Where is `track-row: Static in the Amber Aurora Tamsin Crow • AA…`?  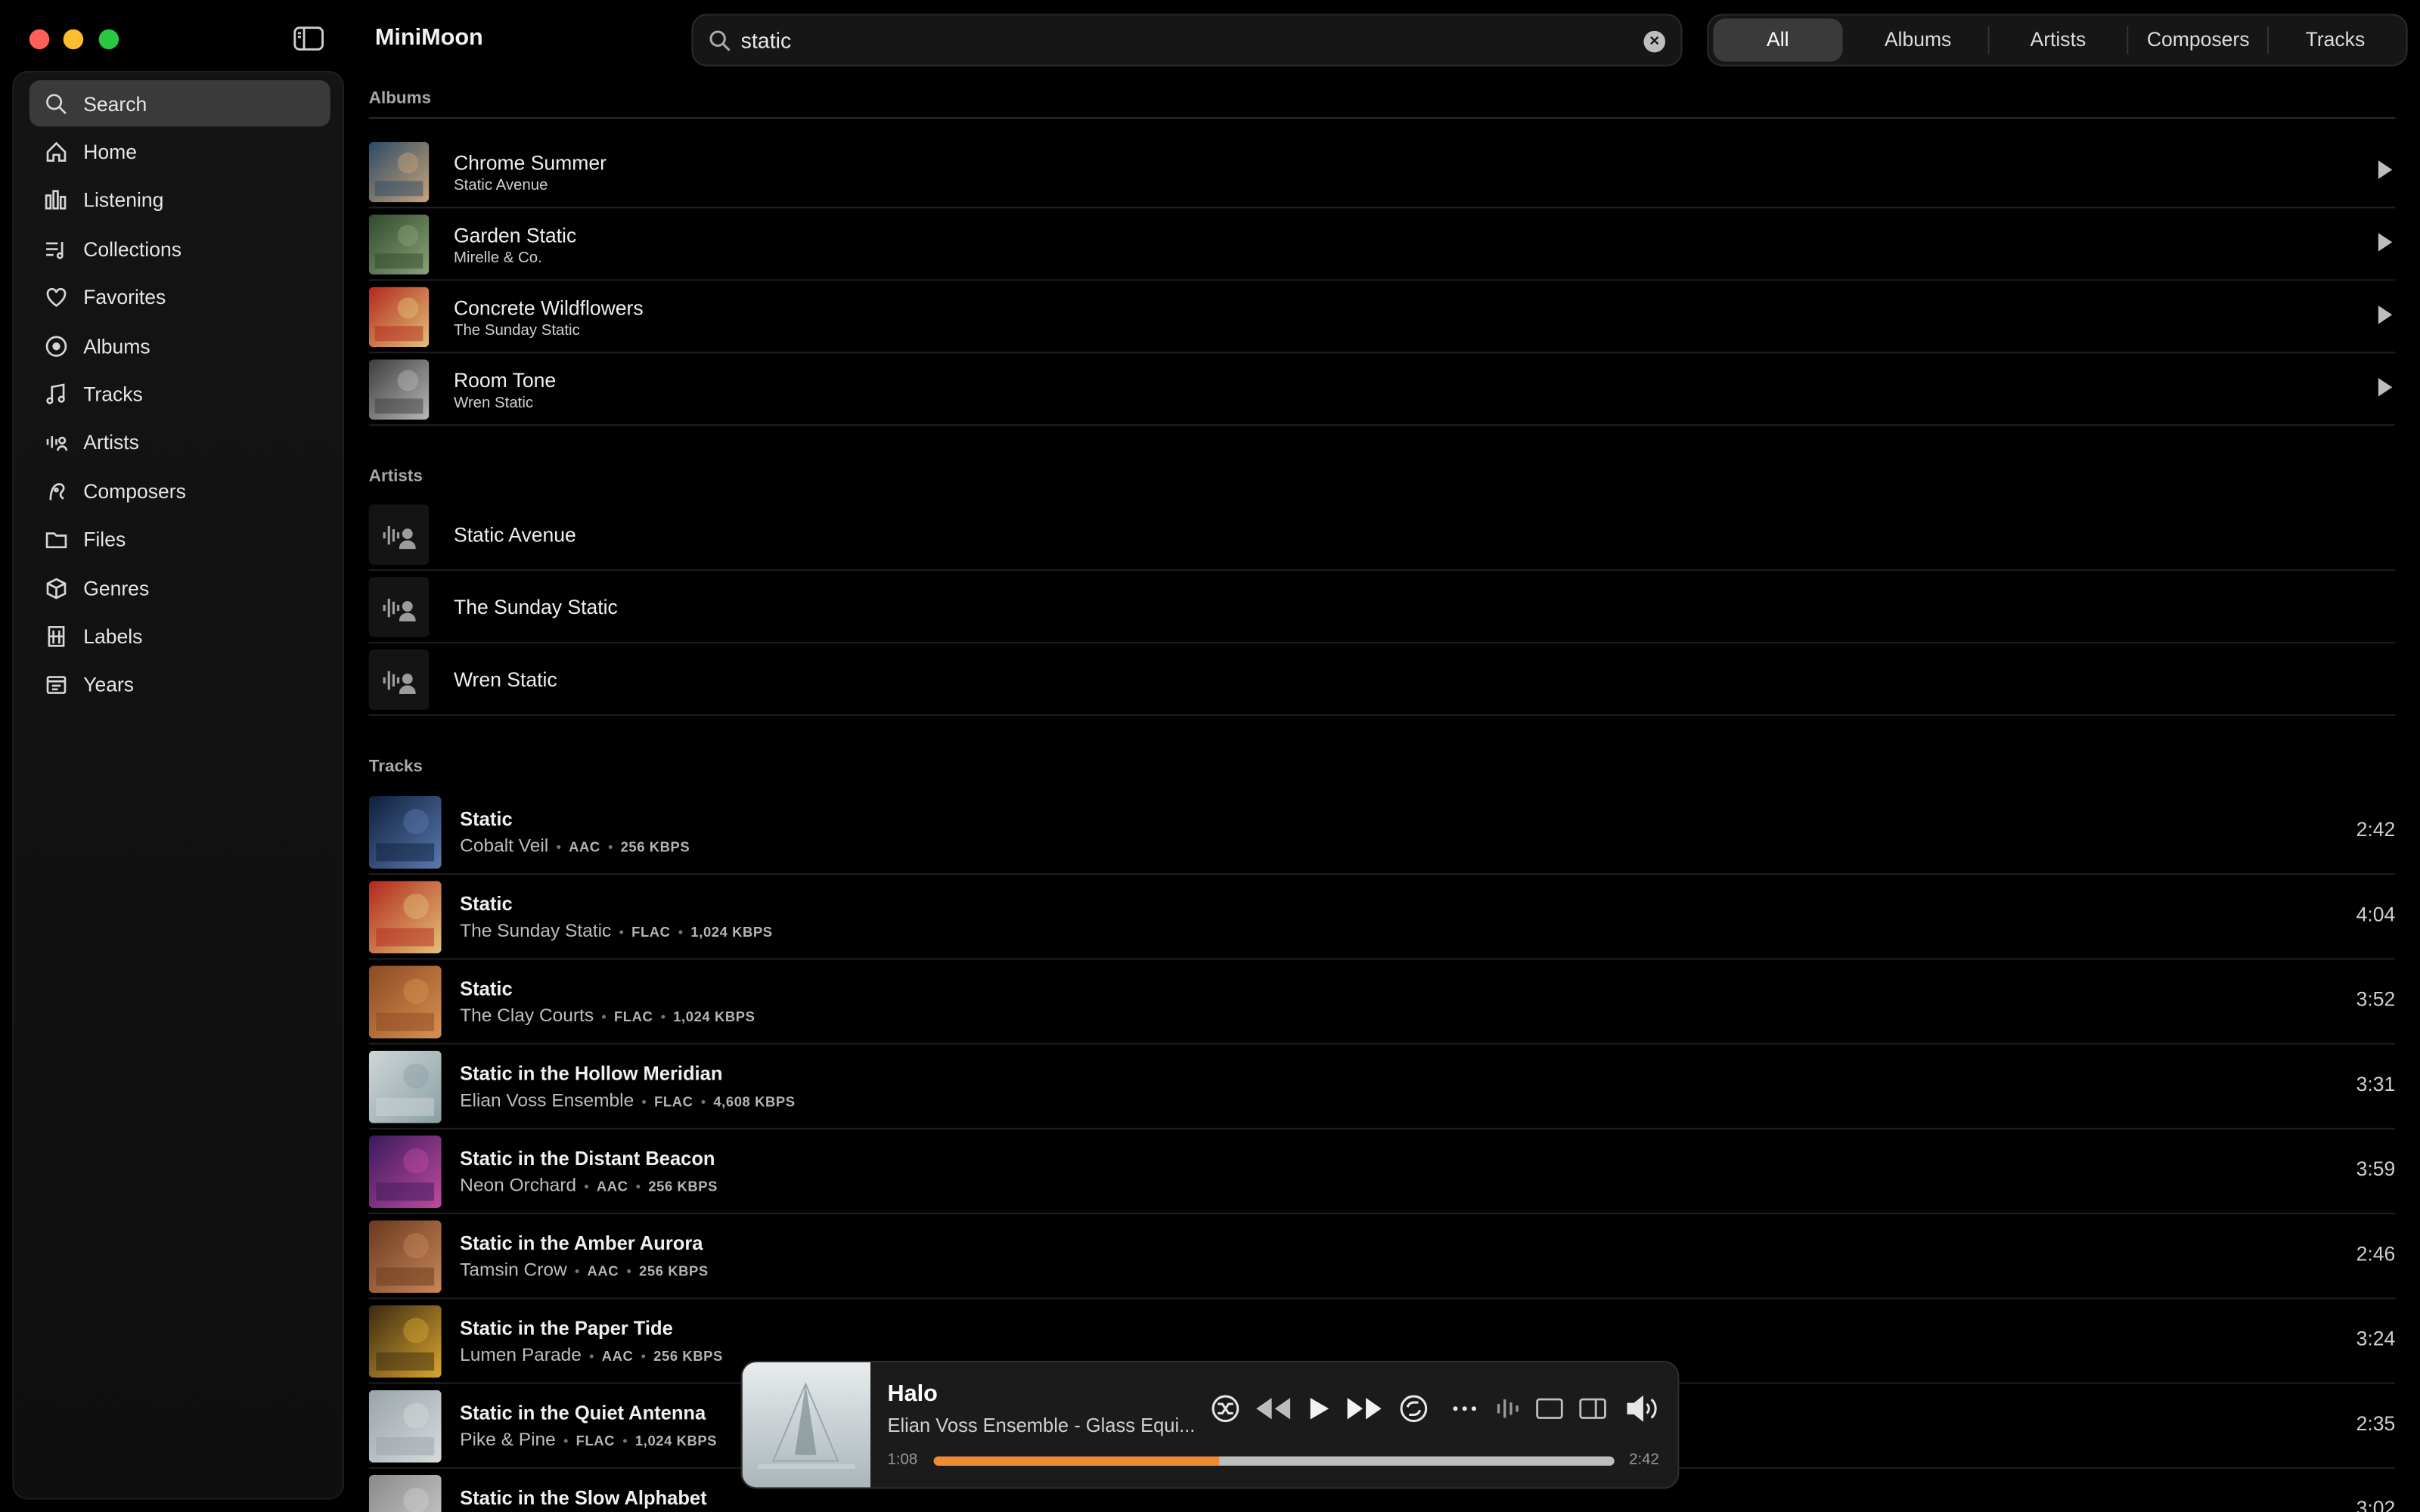
track-row: Static in the Amber Aurora Tamsin Crow • AA… is located at coordinates (1382, 1257).